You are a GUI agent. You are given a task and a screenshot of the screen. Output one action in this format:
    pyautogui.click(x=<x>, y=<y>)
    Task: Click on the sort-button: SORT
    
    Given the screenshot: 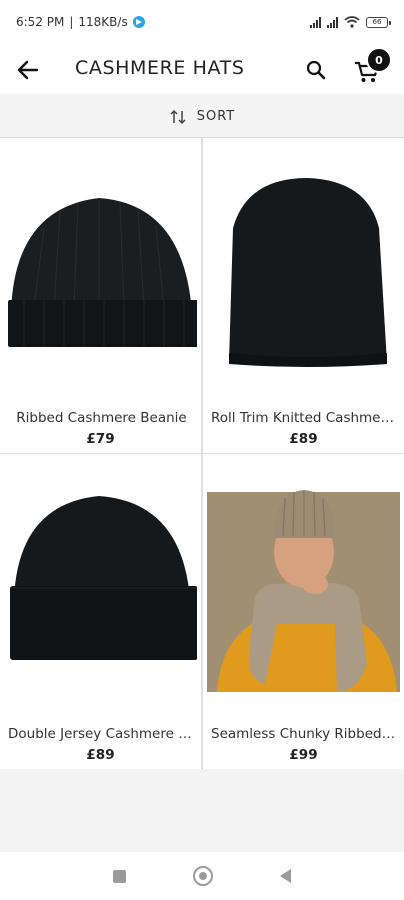 What is the action you would take?
    pyautogui.click(x=202, y=117)
    